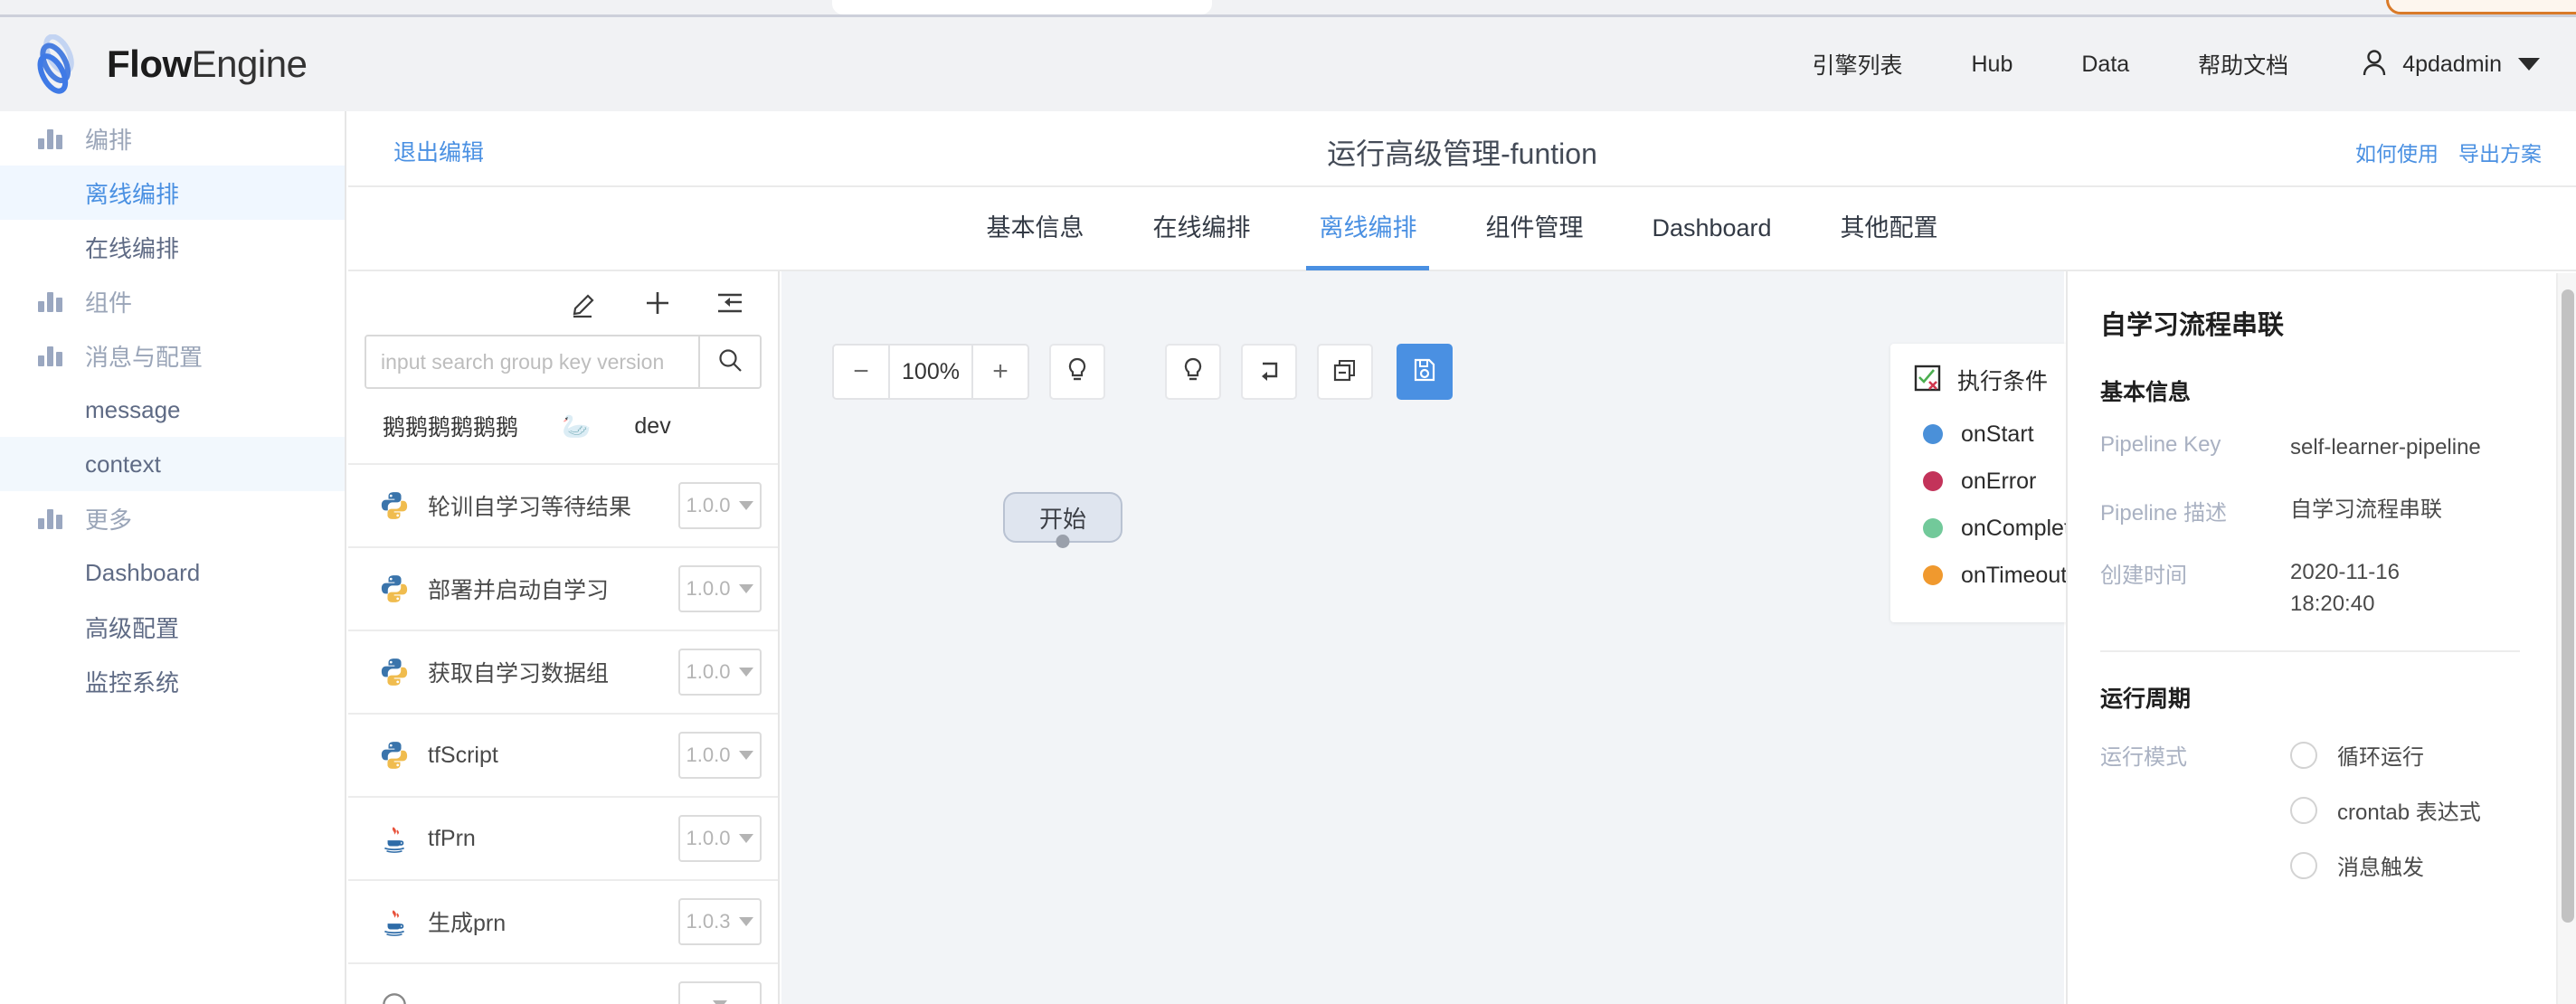 This screenshot has width=2576, height=1004. I want to click on component-list-item: 获取自学习数据组 1.0.0, so click(563, 671).